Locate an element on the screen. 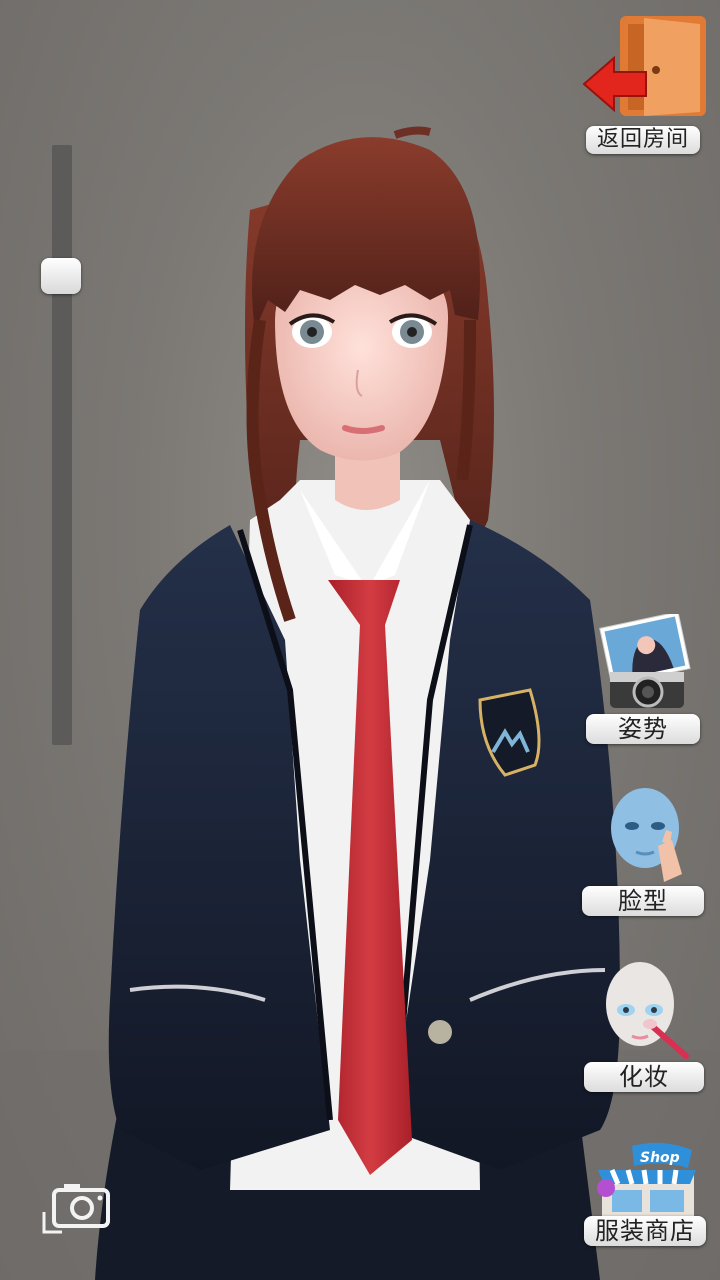 This screenshot has height=1280, width=720. clothing-shop-label: 服装商店 is located at coordinates (645, 1231).